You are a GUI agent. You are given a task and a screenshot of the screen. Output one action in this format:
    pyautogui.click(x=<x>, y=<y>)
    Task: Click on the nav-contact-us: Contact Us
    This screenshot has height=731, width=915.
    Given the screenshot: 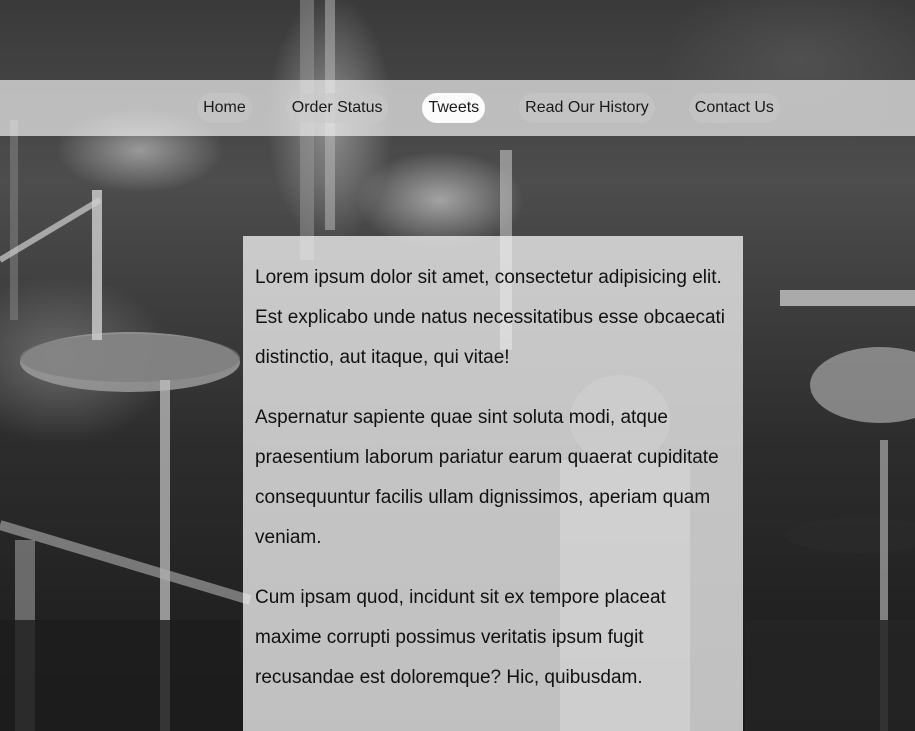 What is the action you would take?
    pyautogui.click(x=734, y=108)
    